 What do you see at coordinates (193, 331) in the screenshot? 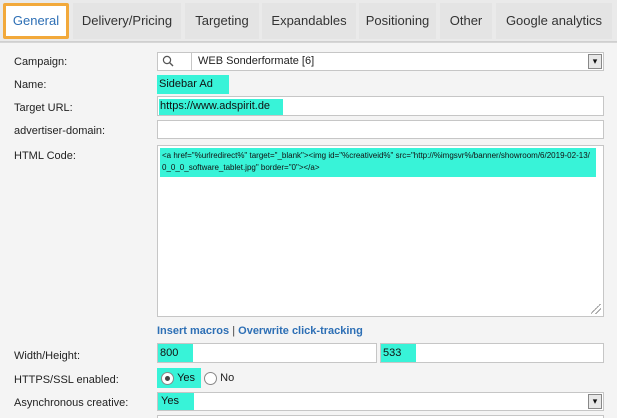
I see `insert-macros-link: Insert macros` at bounding box center [193, 331].